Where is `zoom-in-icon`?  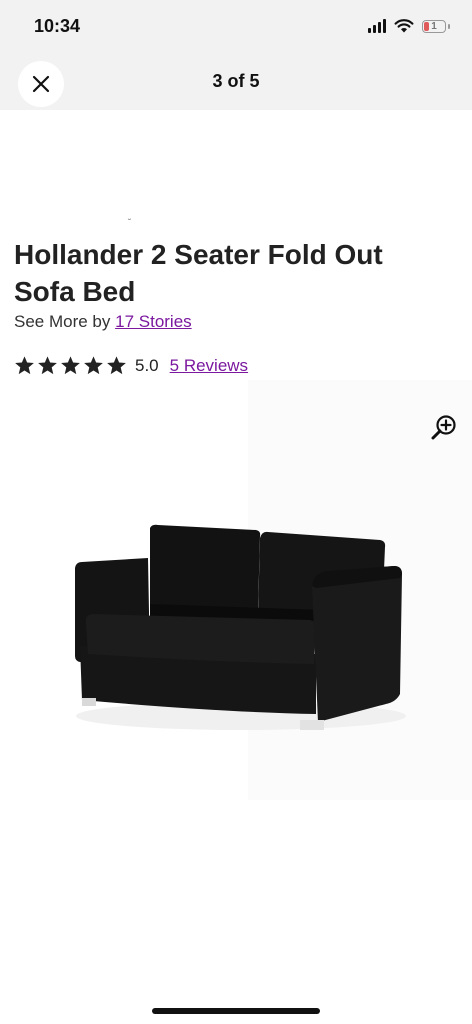
zoom-in-icon is located at coordinates (444, 428).